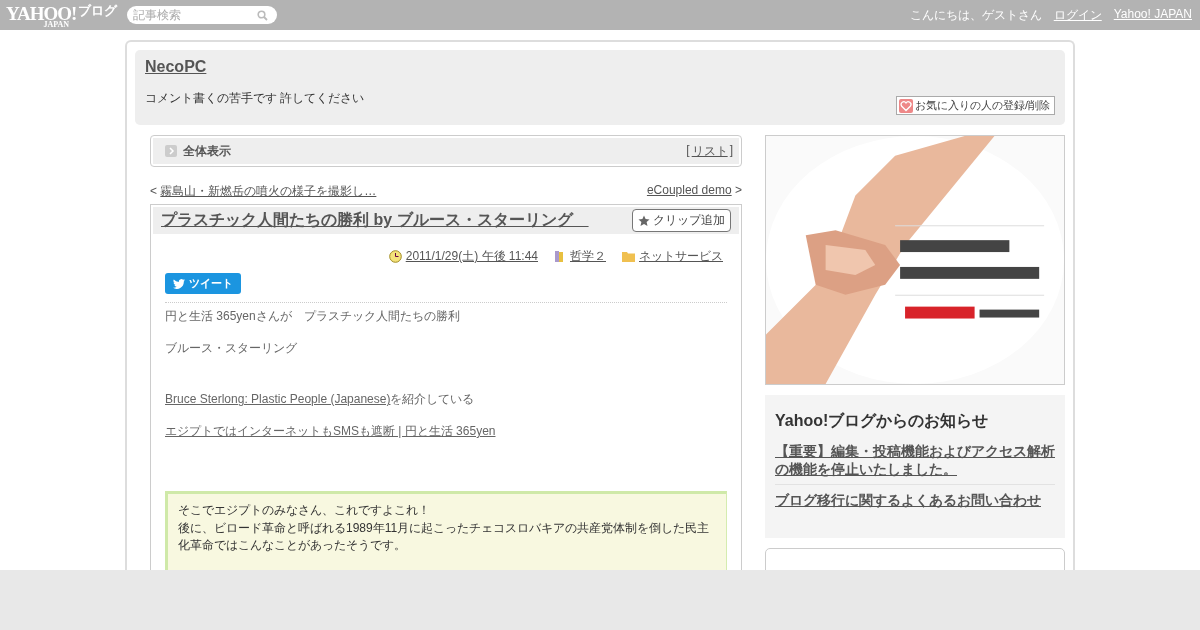 The image size is (1200, 630). What do you see at coordinates (709, 151) in the screenshot?
I see `list-link: リスト` at bounding box center [709, 151].